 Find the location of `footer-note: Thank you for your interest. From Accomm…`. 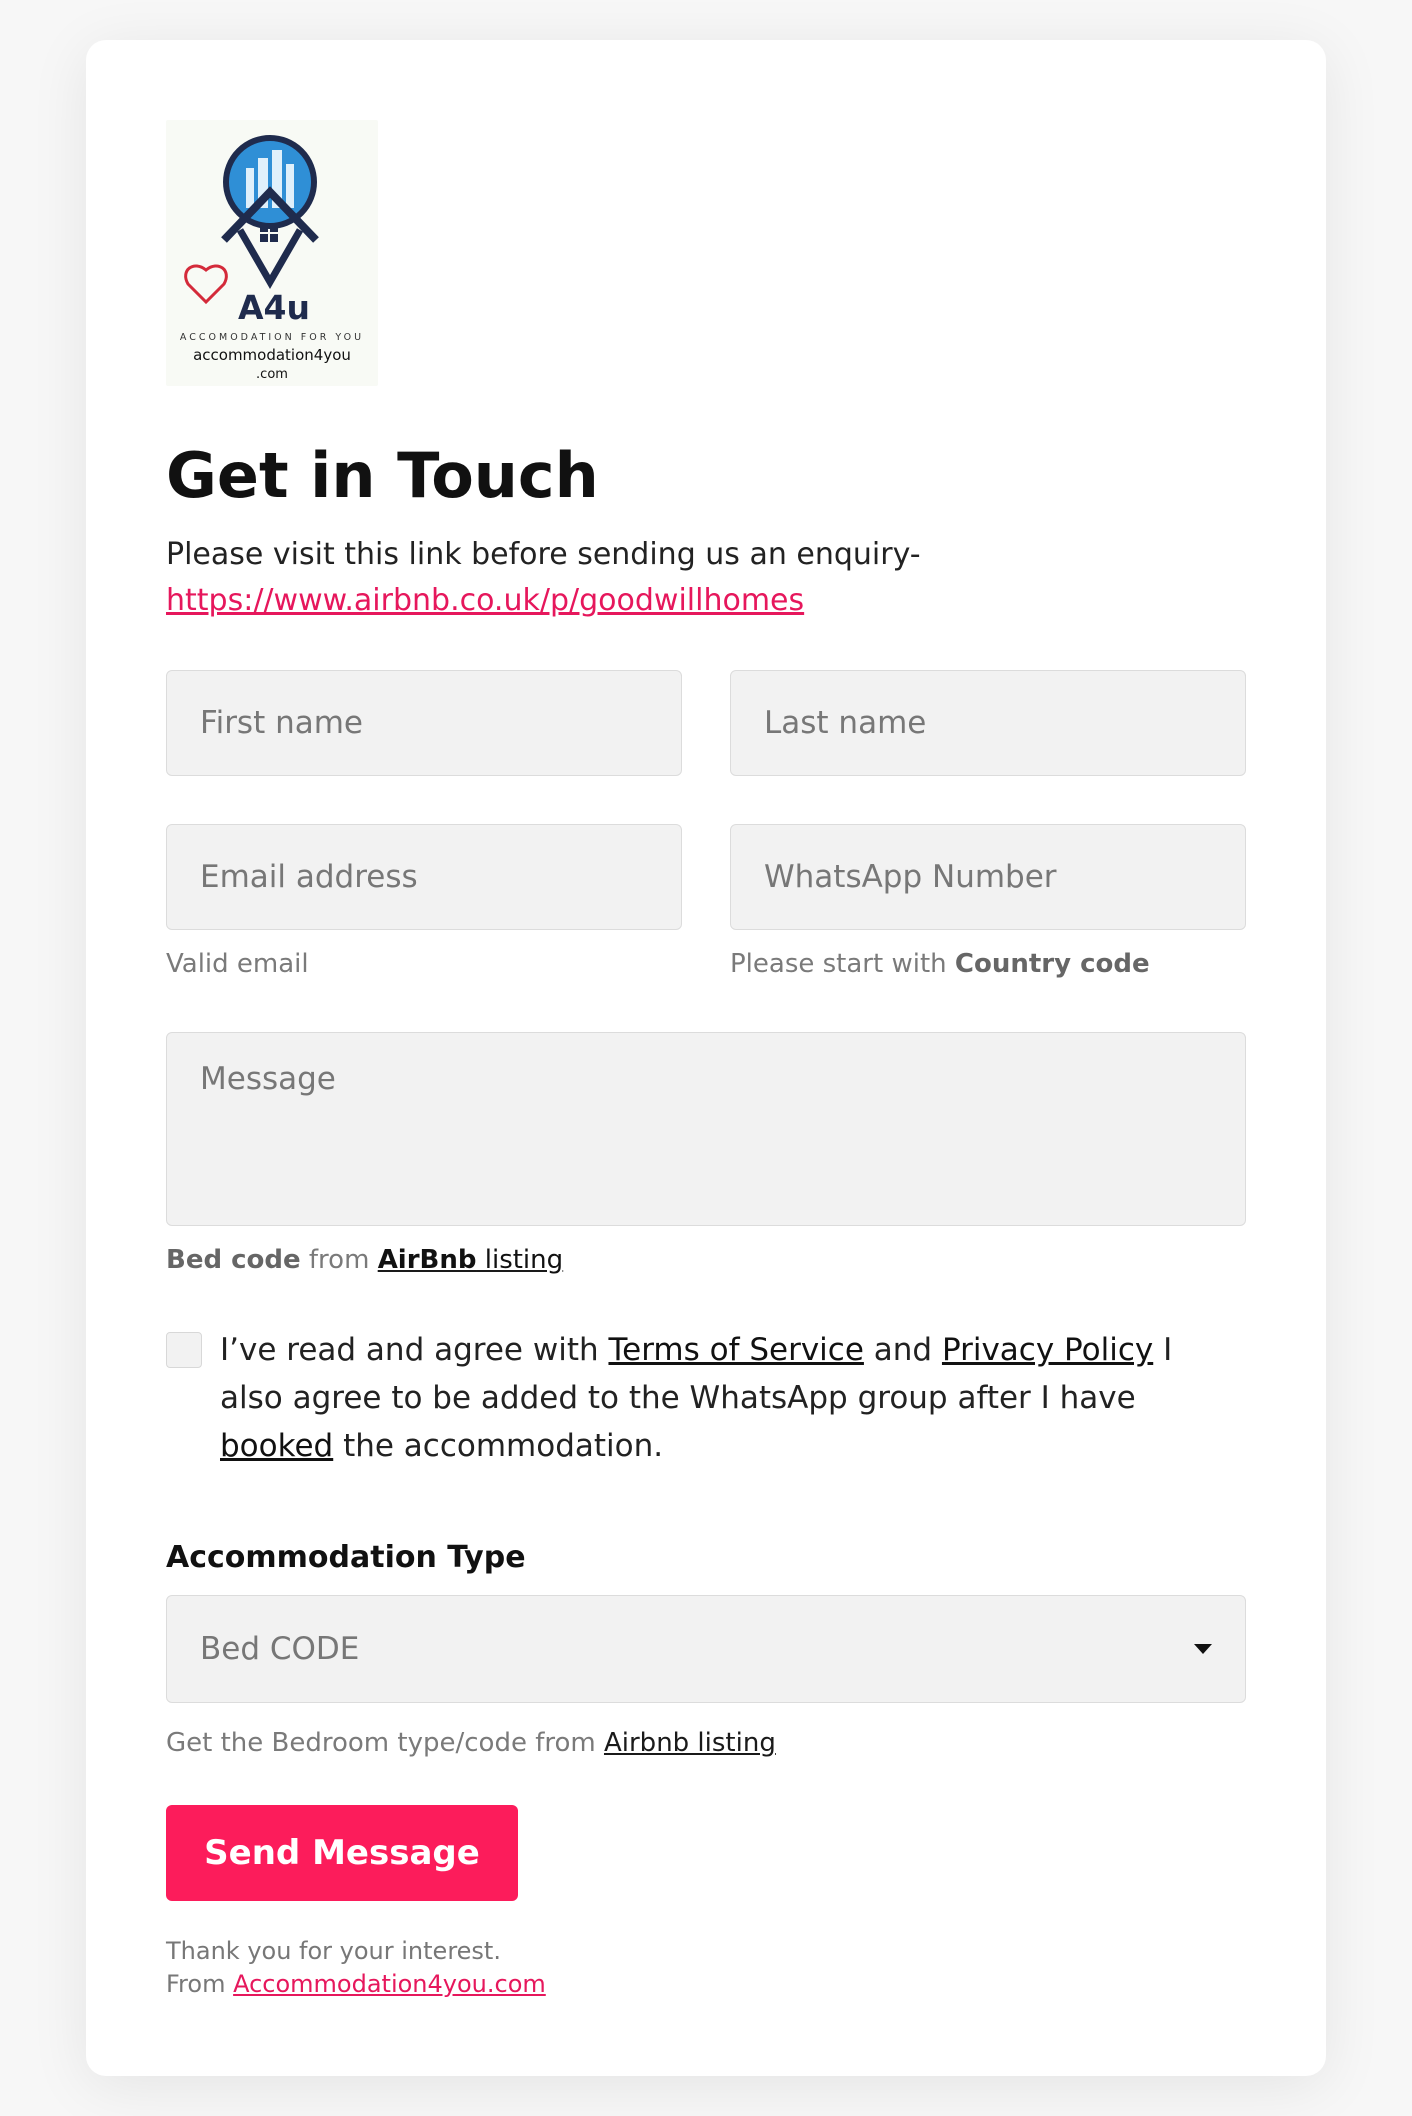

footer-note: Thank you for your interest. From Accomm… is located at coordinates (706, 1968).